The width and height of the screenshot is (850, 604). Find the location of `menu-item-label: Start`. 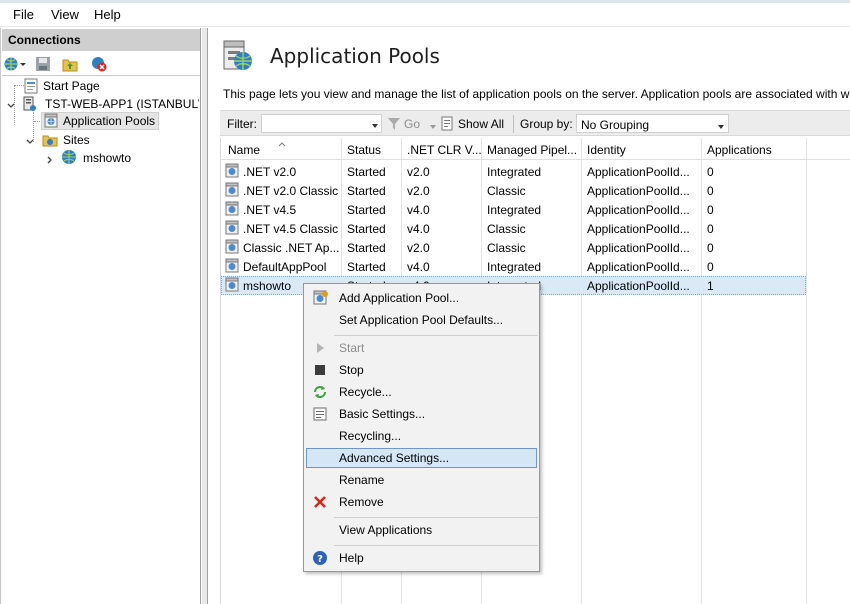

menu-item-label: Start is located at coordinates (352, 348).